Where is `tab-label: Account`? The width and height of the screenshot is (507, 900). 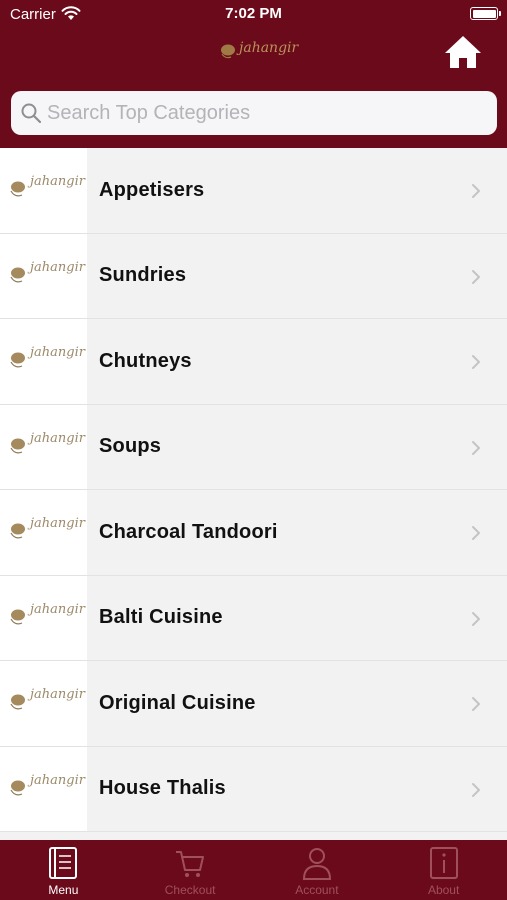 tab-label: Account is located at coordinates (317, 890).